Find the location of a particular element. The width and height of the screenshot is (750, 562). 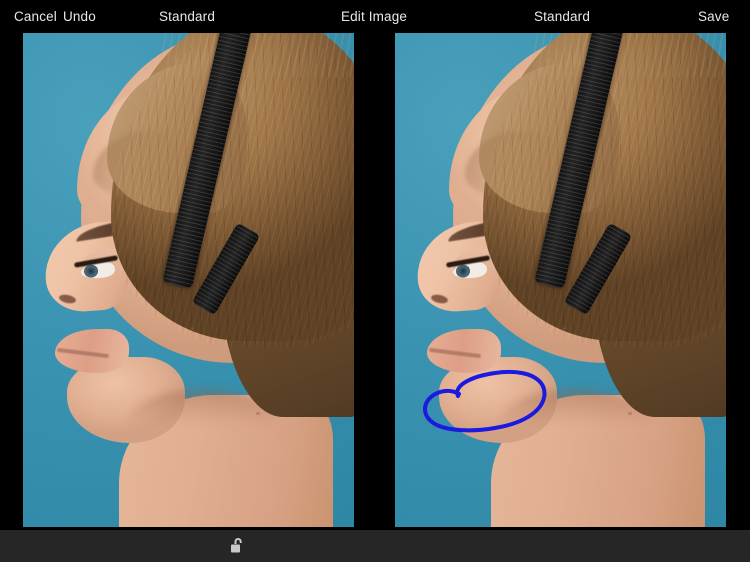

save-button: Save is located at coordinates (713, 16).